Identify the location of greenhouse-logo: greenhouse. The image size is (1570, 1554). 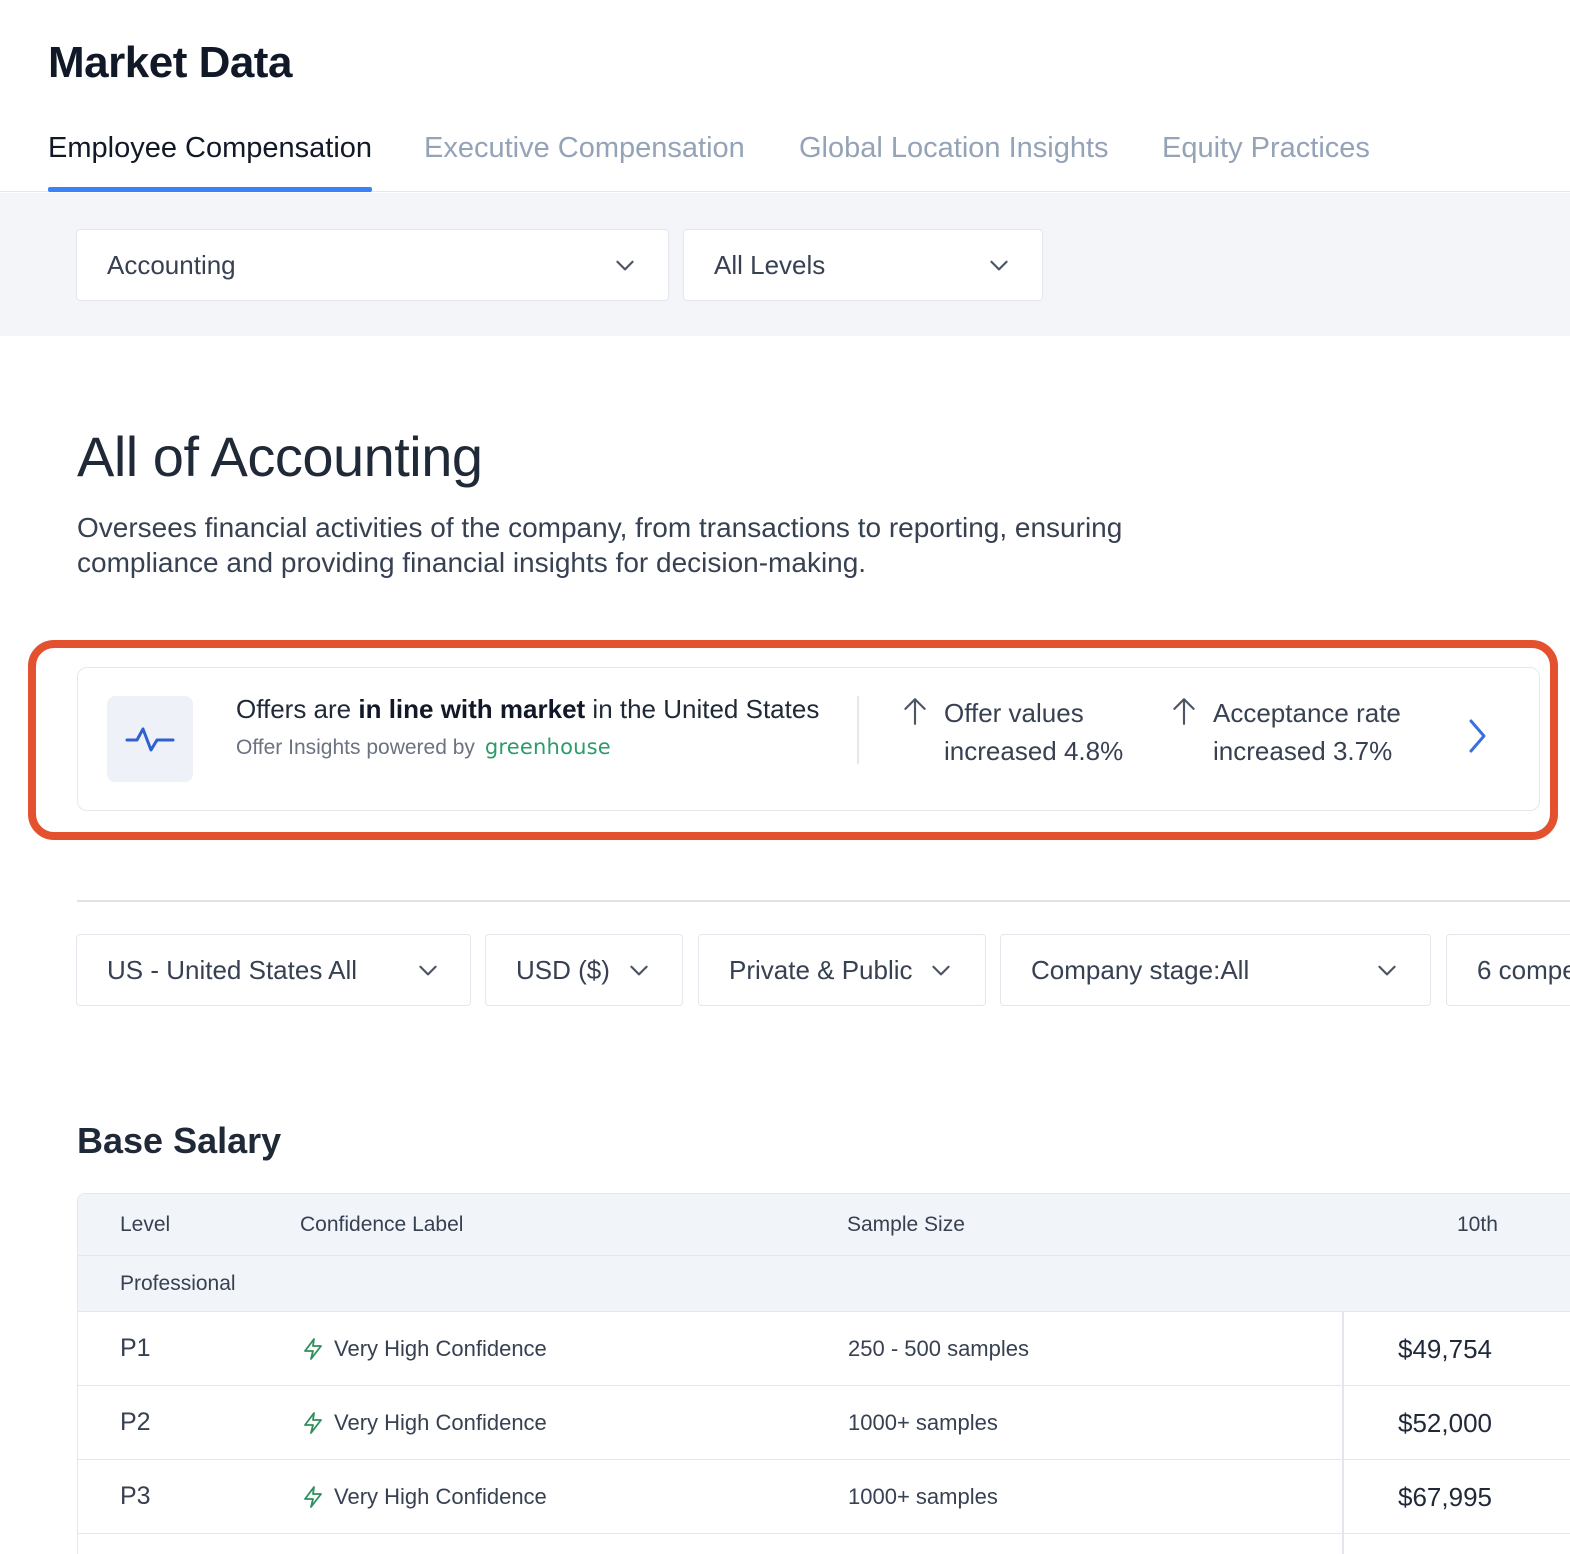
(547, 747).